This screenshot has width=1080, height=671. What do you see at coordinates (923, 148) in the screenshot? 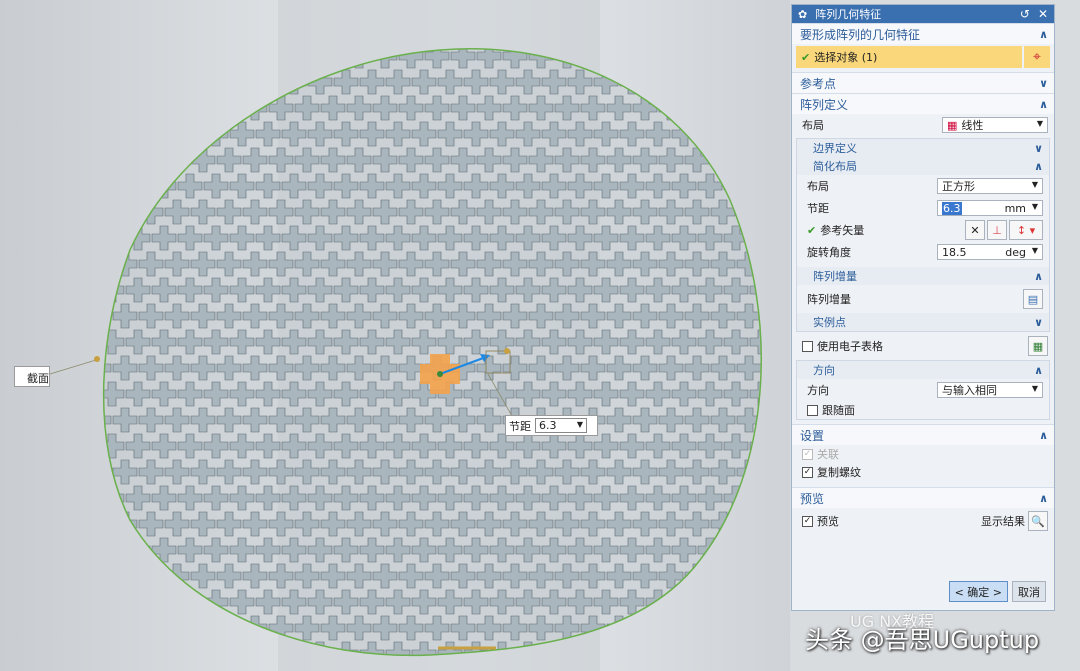
I see `boundary-subheader: 边界定义 ∨` at bounding box center [923, 148].